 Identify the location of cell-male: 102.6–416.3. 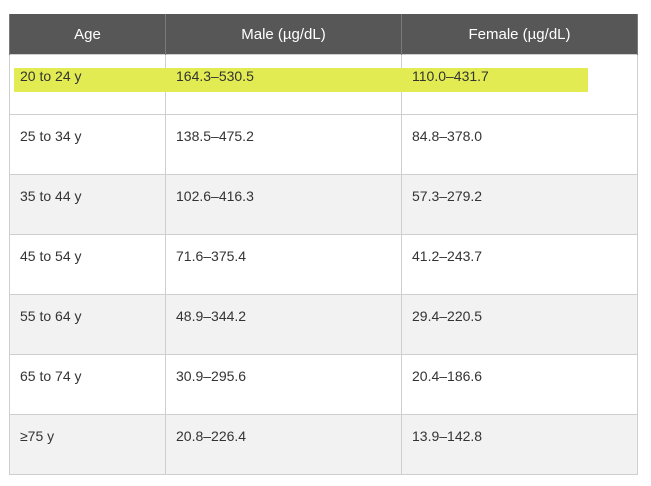
(283, 204).